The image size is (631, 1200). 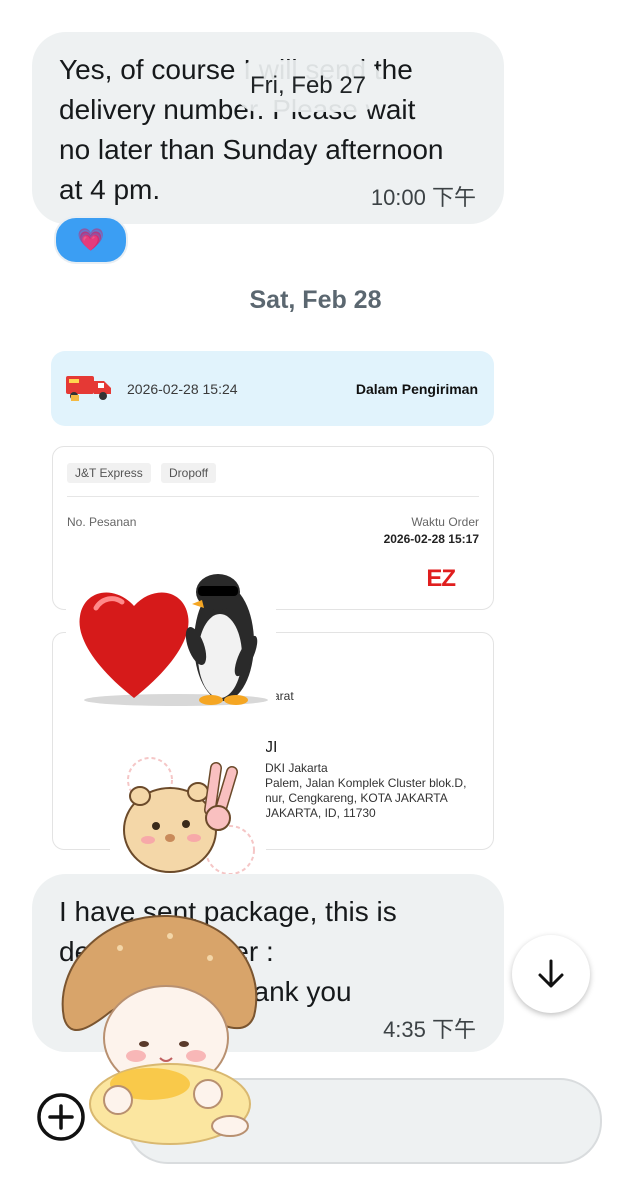 I want to click on divider, so click(x=273, y=496).